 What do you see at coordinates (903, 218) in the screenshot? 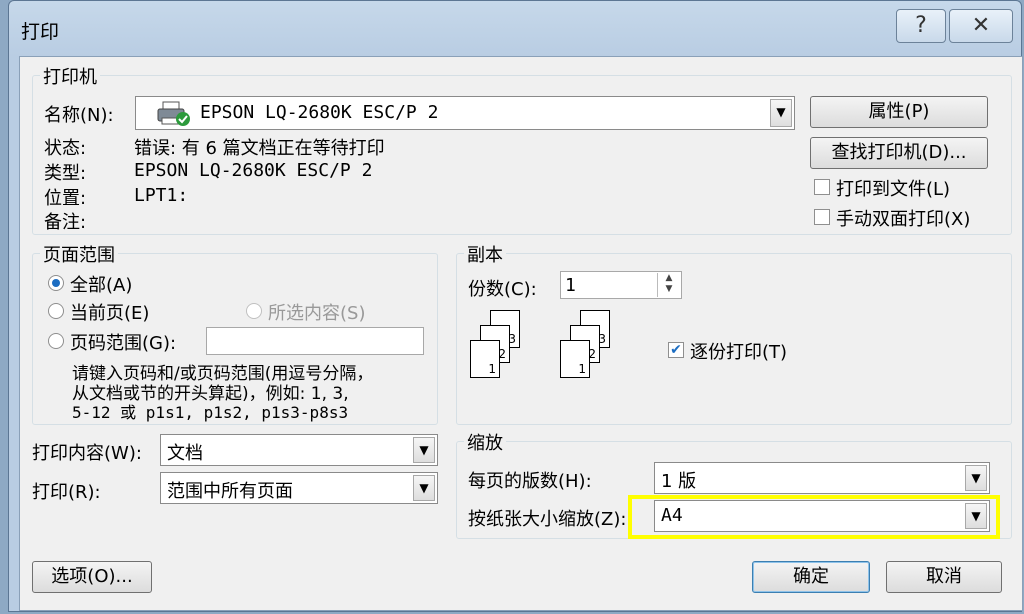
I see `manual-duplex-label: 手动双面打印(X)` at bounding box center [903, 218].